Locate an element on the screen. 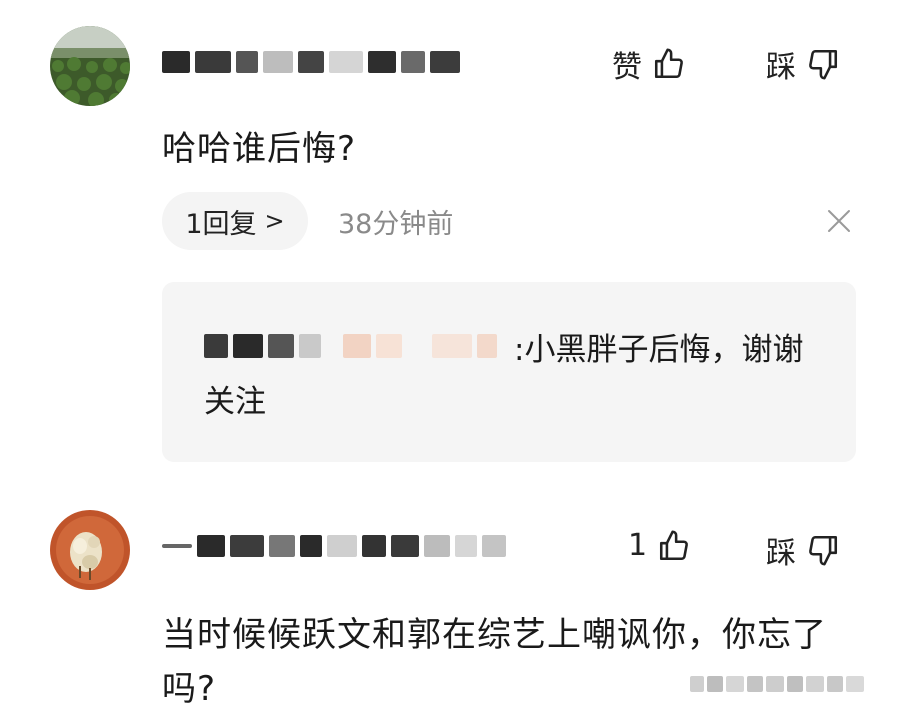 This screenshot has height=718, width=900. like-label: 赞 is located at coordinates (627, 67).